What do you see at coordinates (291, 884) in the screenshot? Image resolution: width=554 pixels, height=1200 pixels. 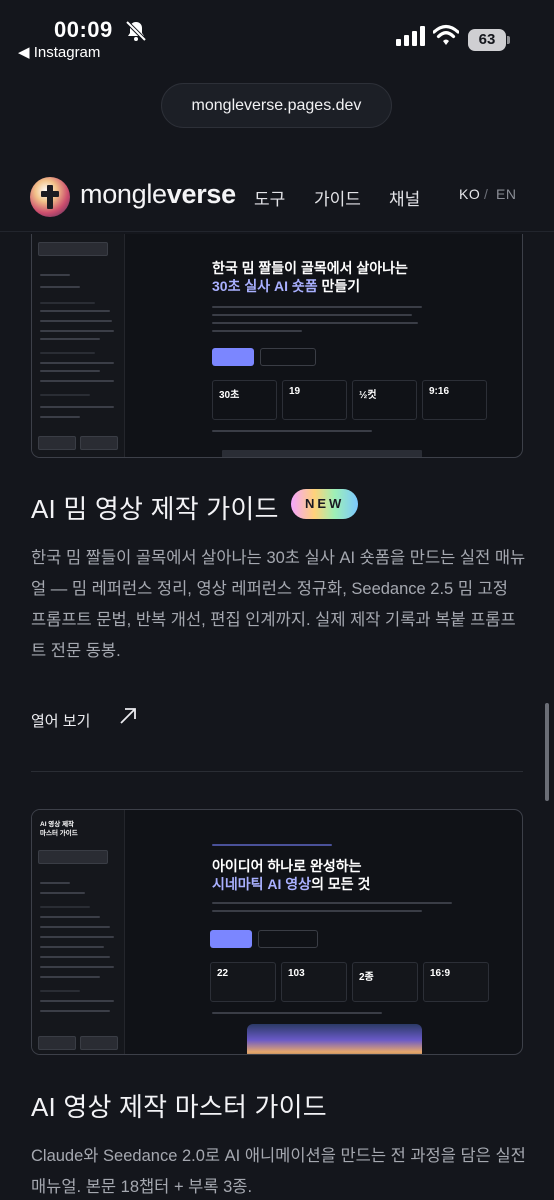 I see `preview-hero-line-2: 시네마틱 AI 영상의 모든 것` at bounding box center [291, 884].